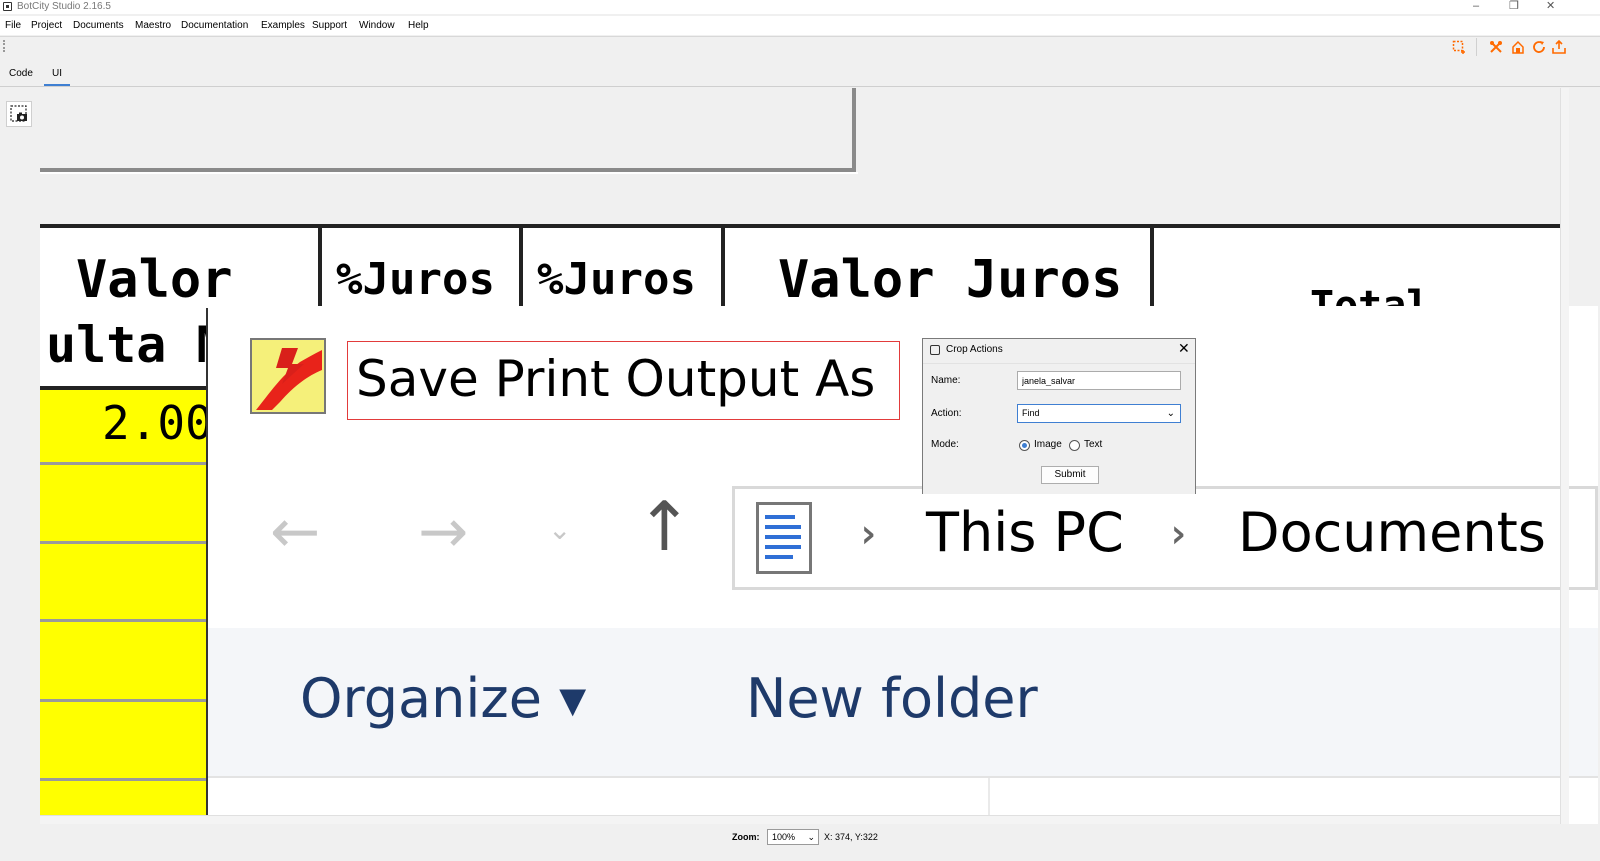  I want to click on zoom-value: 100%, so click(784, 837).